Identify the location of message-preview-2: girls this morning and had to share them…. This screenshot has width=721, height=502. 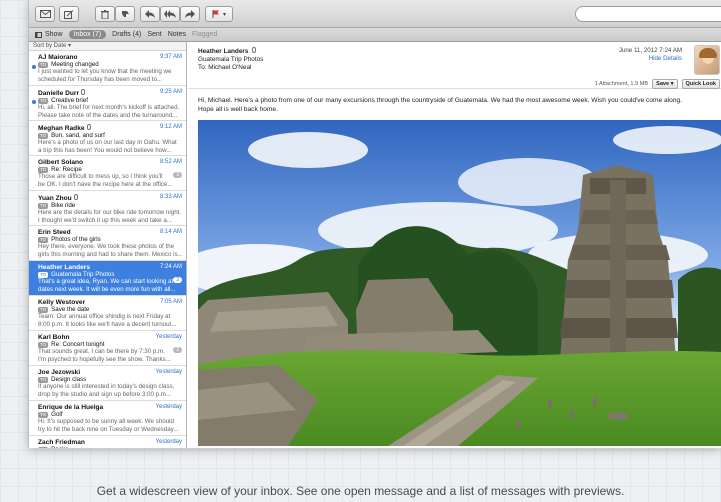
(110, 254).